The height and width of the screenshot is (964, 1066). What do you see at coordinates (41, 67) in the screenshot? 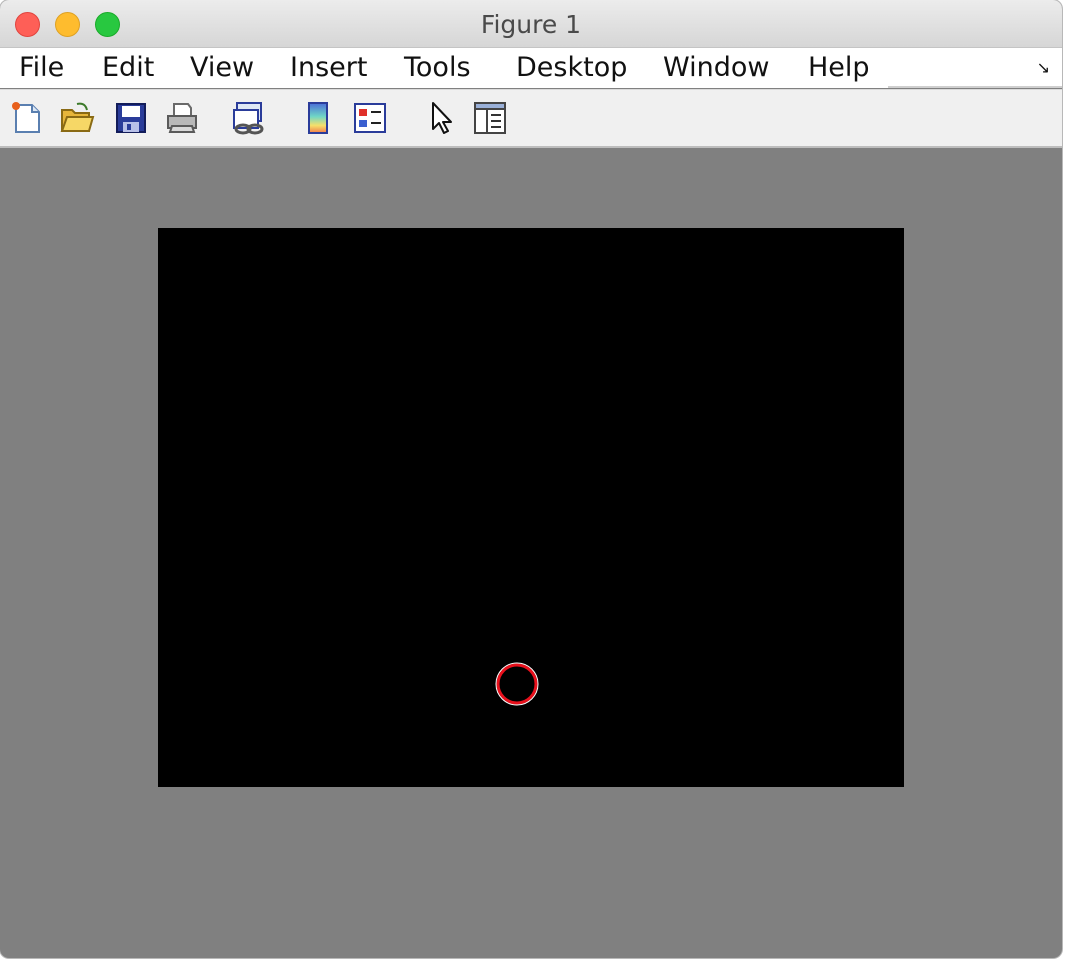
I see `menu-file: File` at bounding box center [41, 67].